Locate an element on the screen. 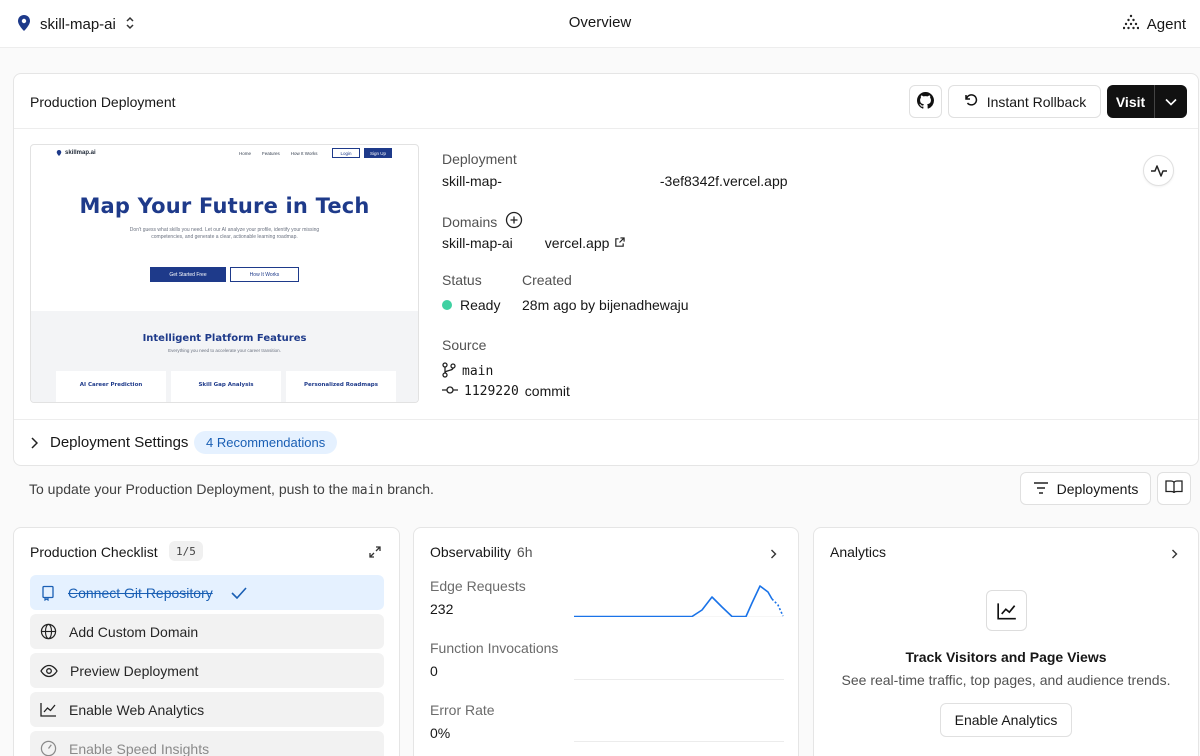  deployment-url: skill-map- -3ef8342f.vercel.app is located at coordinates (627, 181).